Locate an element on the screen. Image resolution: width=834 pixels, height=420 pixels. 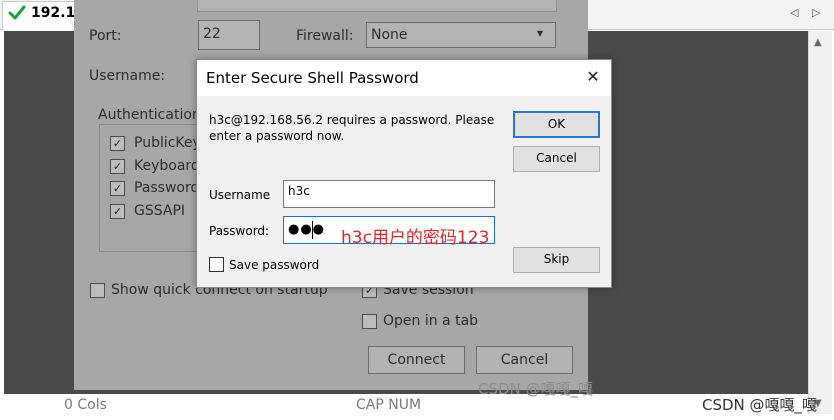
open-in-tab-checkbox is located at coordinates (369, 321).